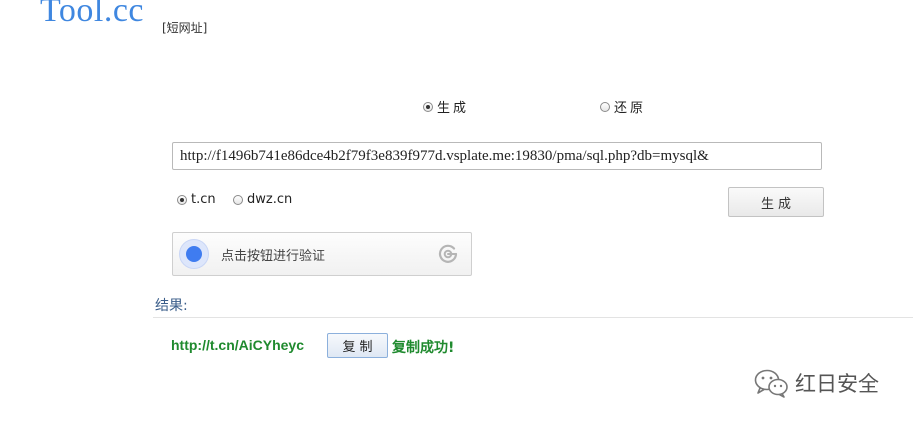 This screenshot has height=424, width=913. I want to click on captcha-text: 点击按钮进行验证, so click(273, 256).